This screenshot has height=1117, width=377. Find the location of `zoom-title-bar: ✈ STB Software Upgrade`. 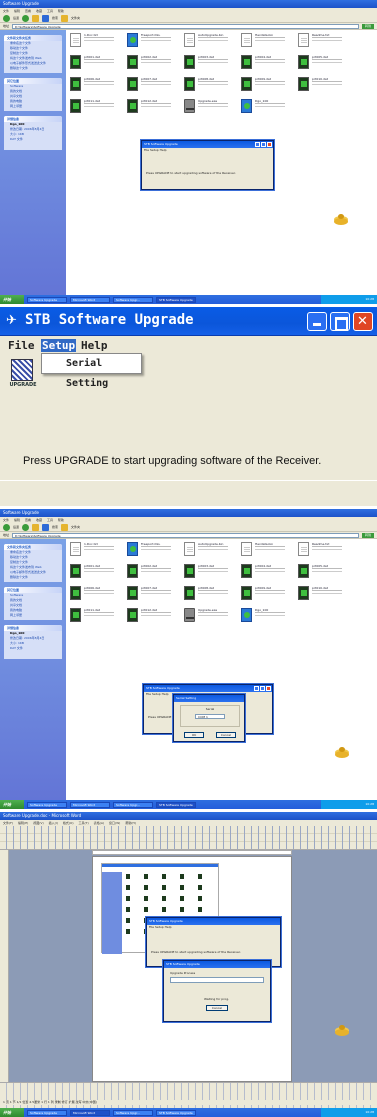

zoom-title-bar: ✈ STB Software Upgrade is located at coordinates (188, 321).